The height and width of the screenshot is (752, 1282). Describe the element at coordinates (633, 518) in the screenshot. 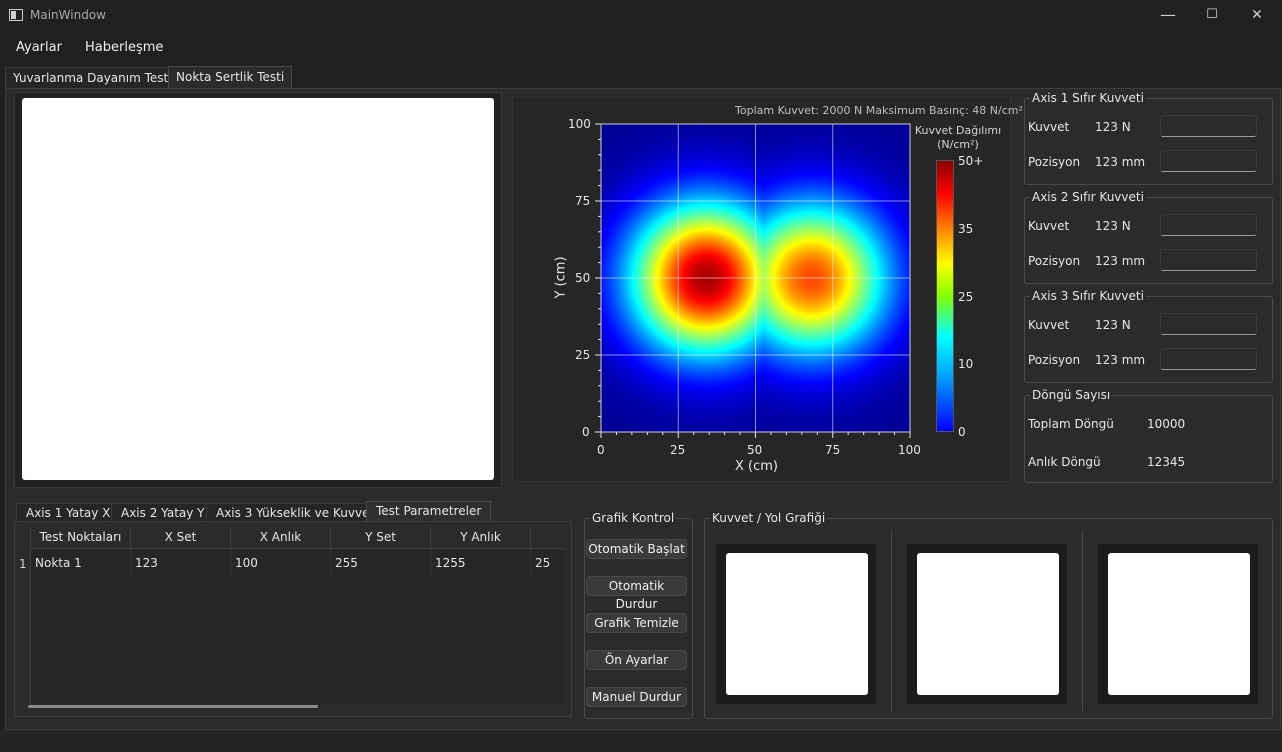

I see `graph-control-title: Grafik Kontrol` at that location.